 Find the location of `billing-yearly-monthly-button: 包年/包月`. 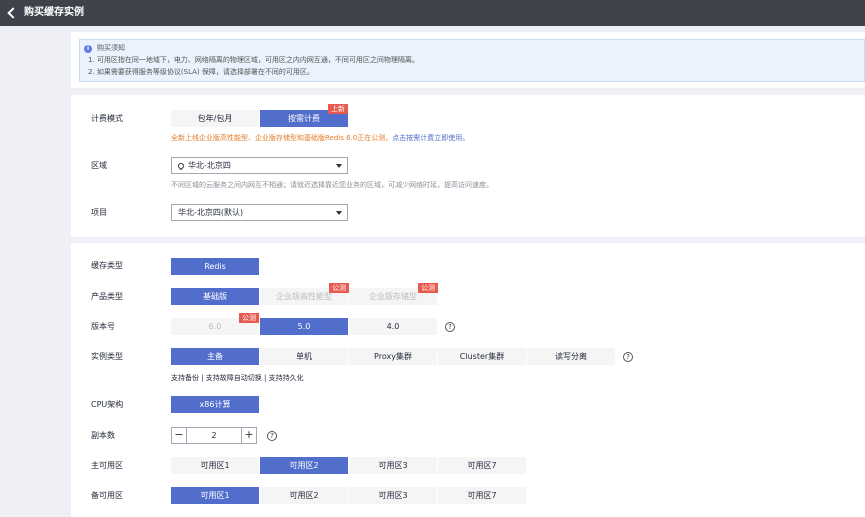

billing-yearly-monthly-button: 包年/包月 is located at coordinates (215, 118).